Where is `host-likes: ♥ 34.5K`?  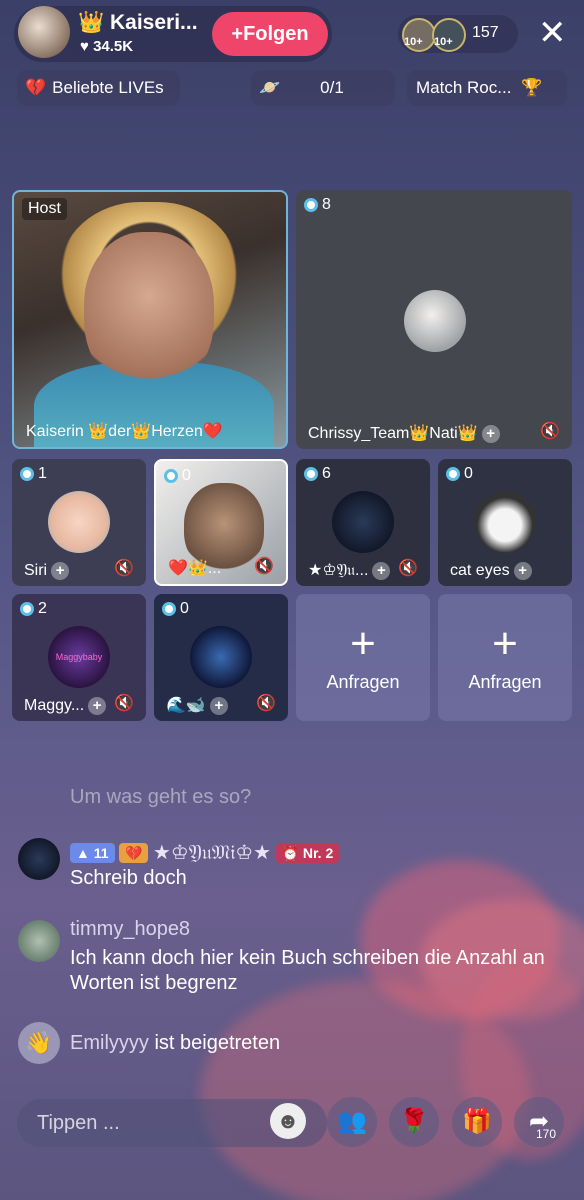 host-likes: ♥ 34.5K is located at coordinates (107, 46).